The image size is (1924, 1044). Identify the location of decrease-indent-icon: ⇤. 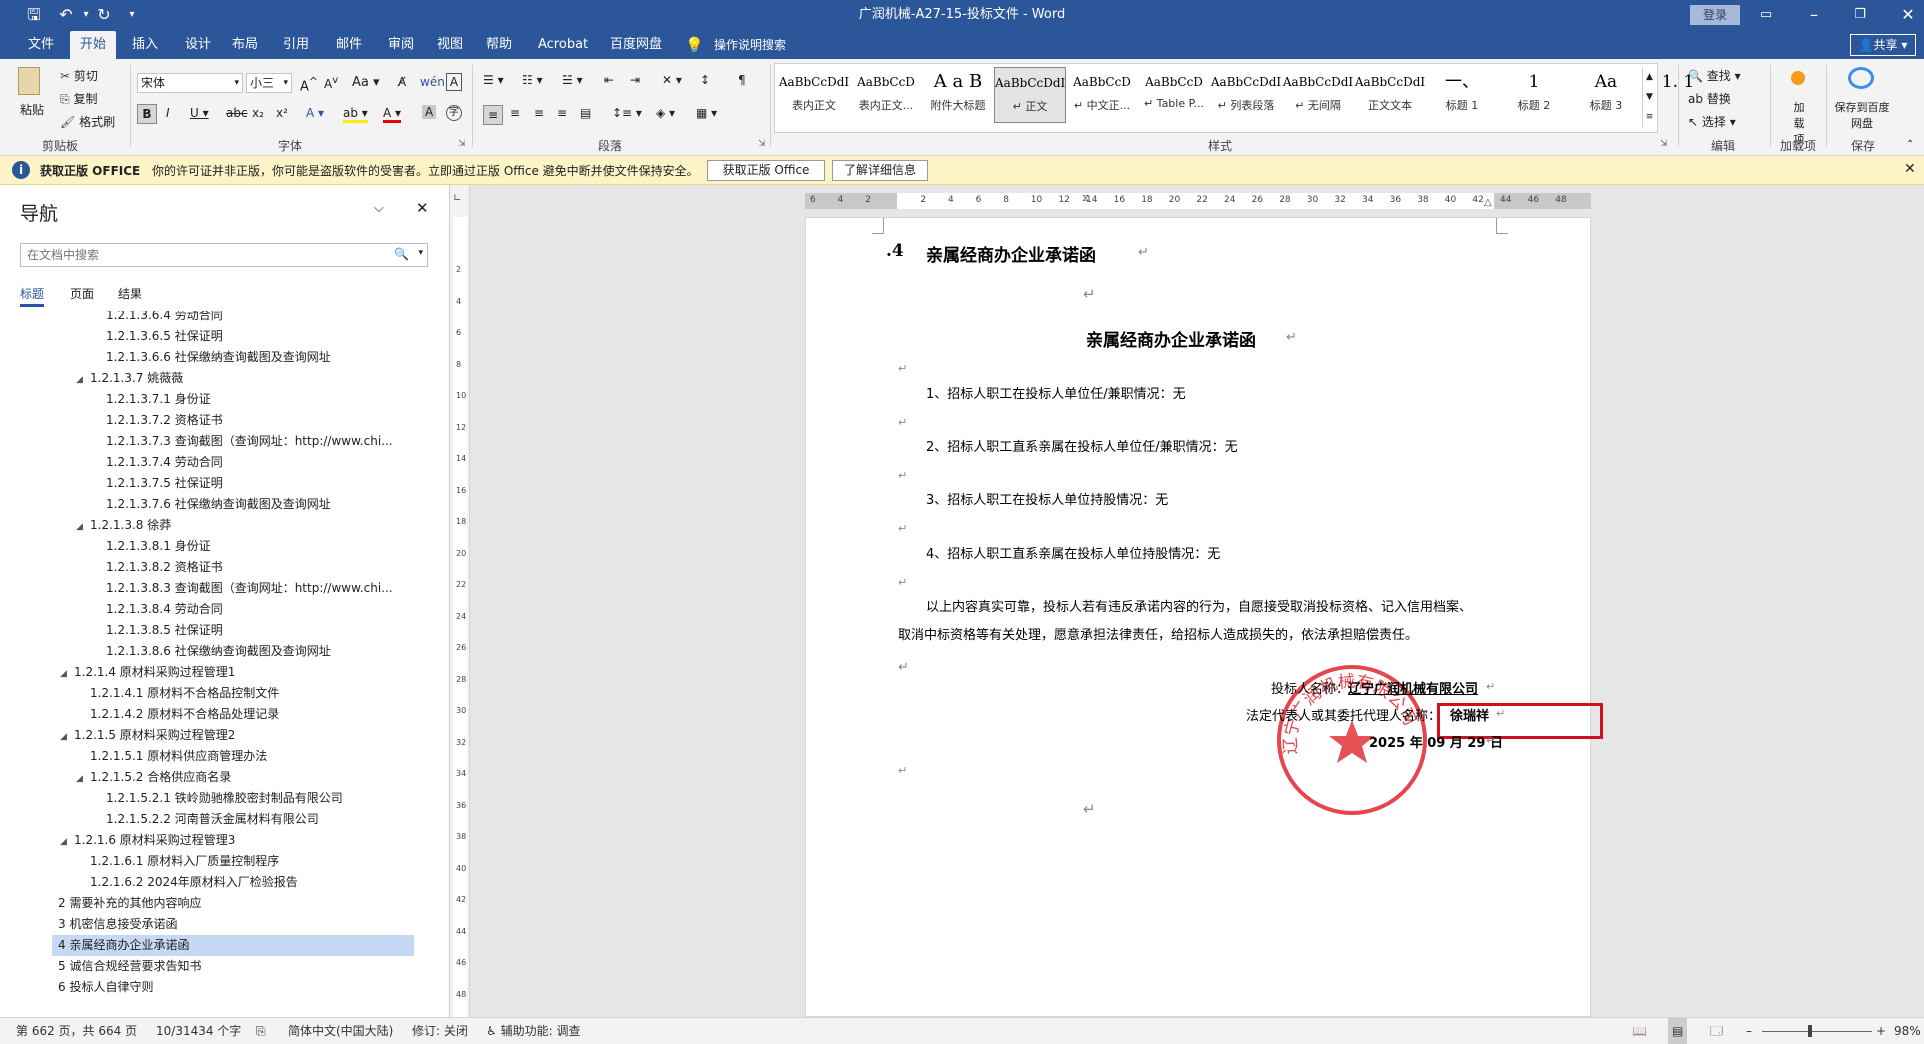
(609, 80).